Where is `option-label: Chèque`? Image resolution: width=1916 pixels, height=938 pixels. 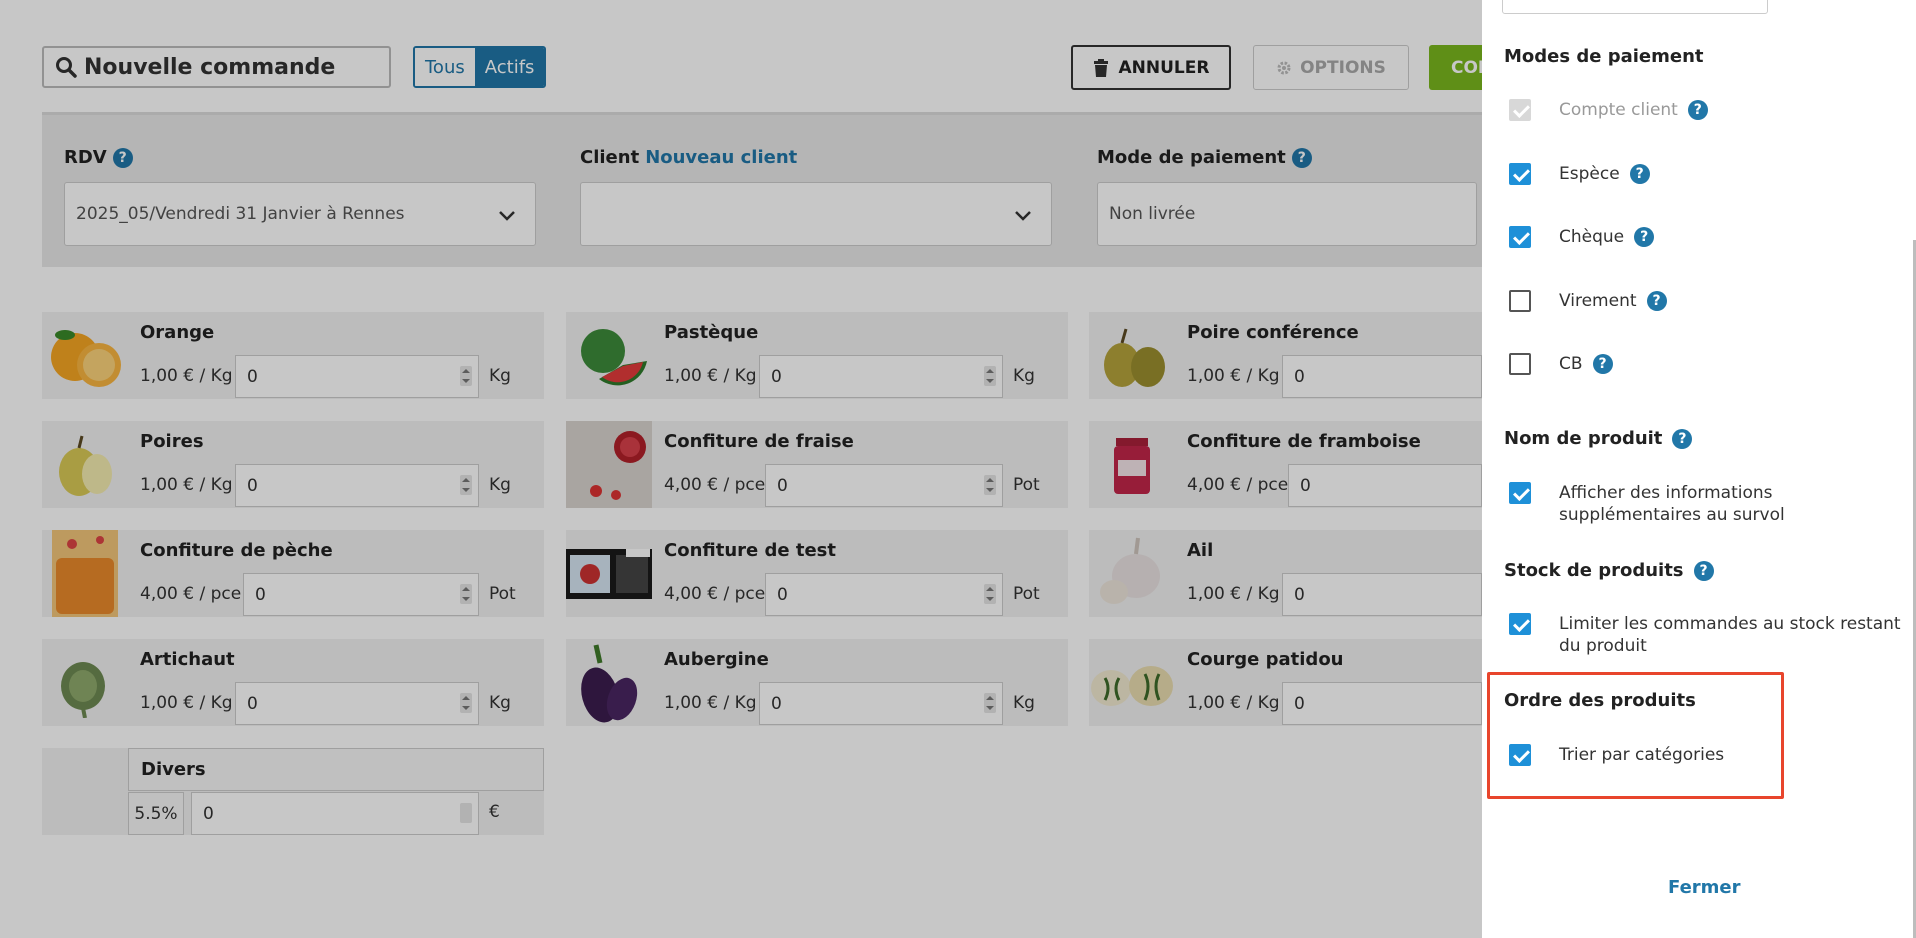 option-label: Chèque is located at coordinates (1592, 237).